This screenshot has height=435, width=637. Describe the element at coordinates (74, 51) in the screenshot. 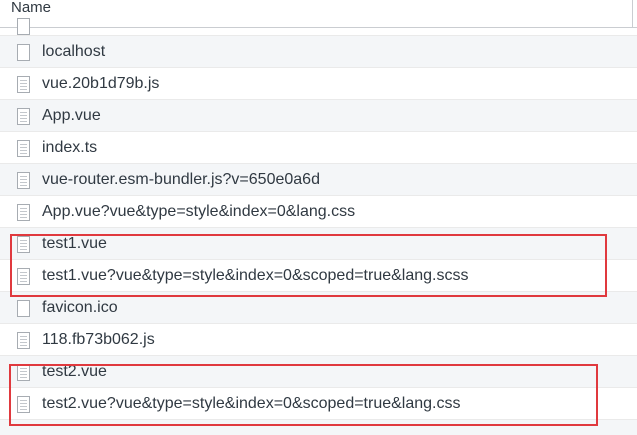

I see `request-name: localhost` at that location.